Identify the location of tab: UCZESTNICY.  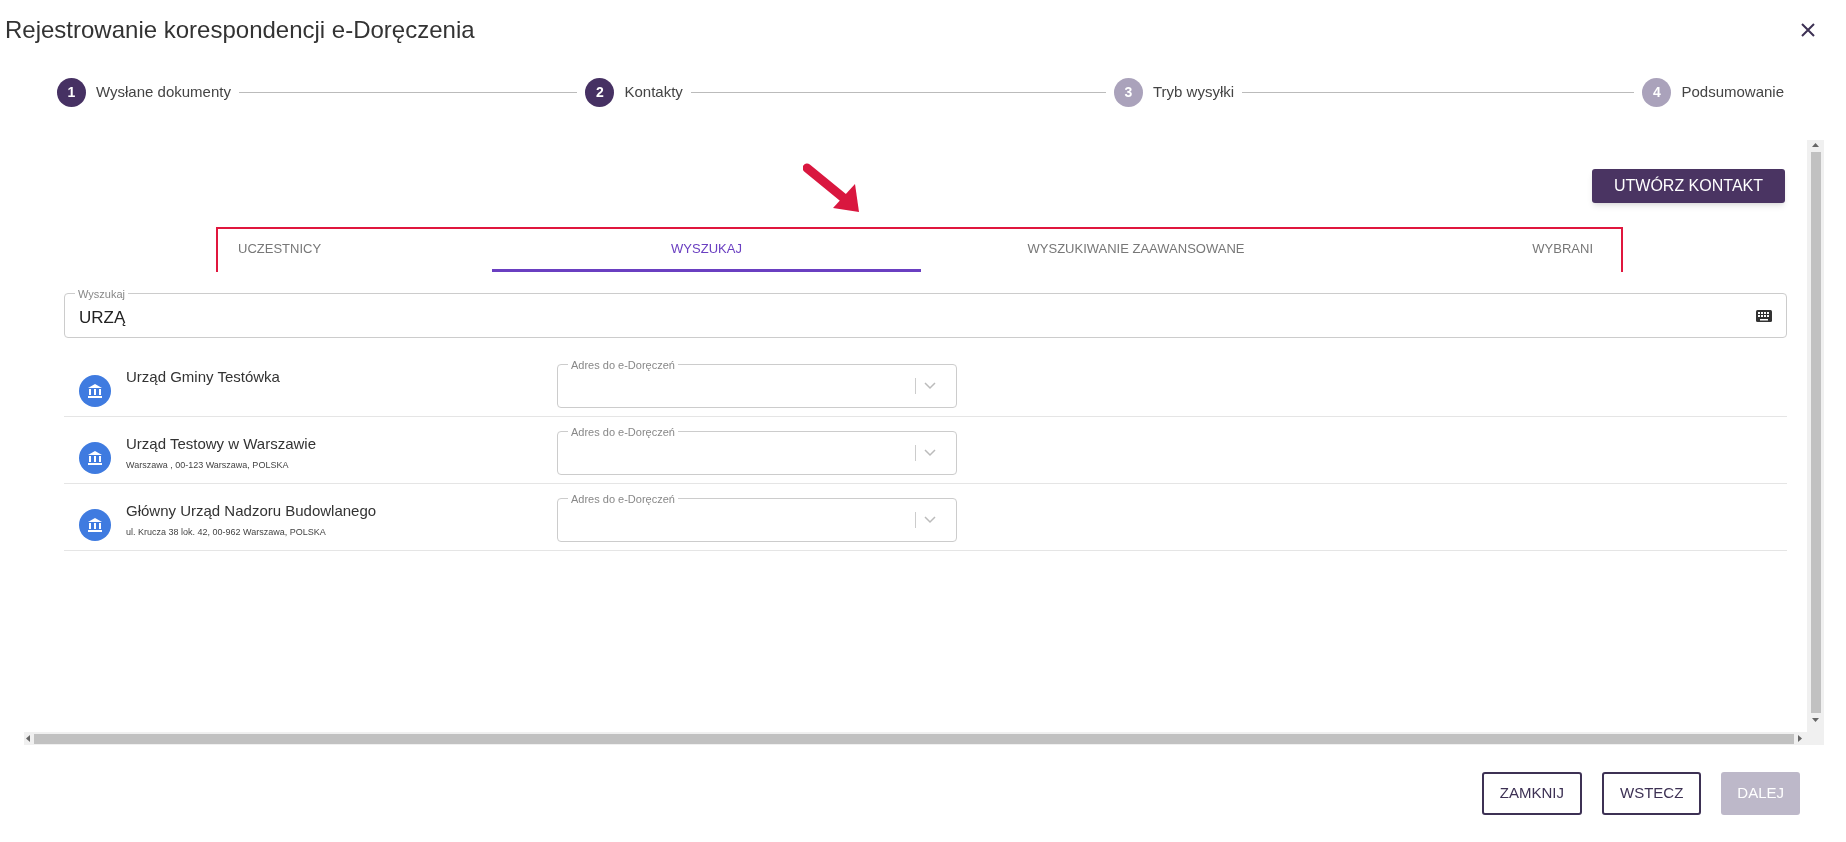
(355, 250).